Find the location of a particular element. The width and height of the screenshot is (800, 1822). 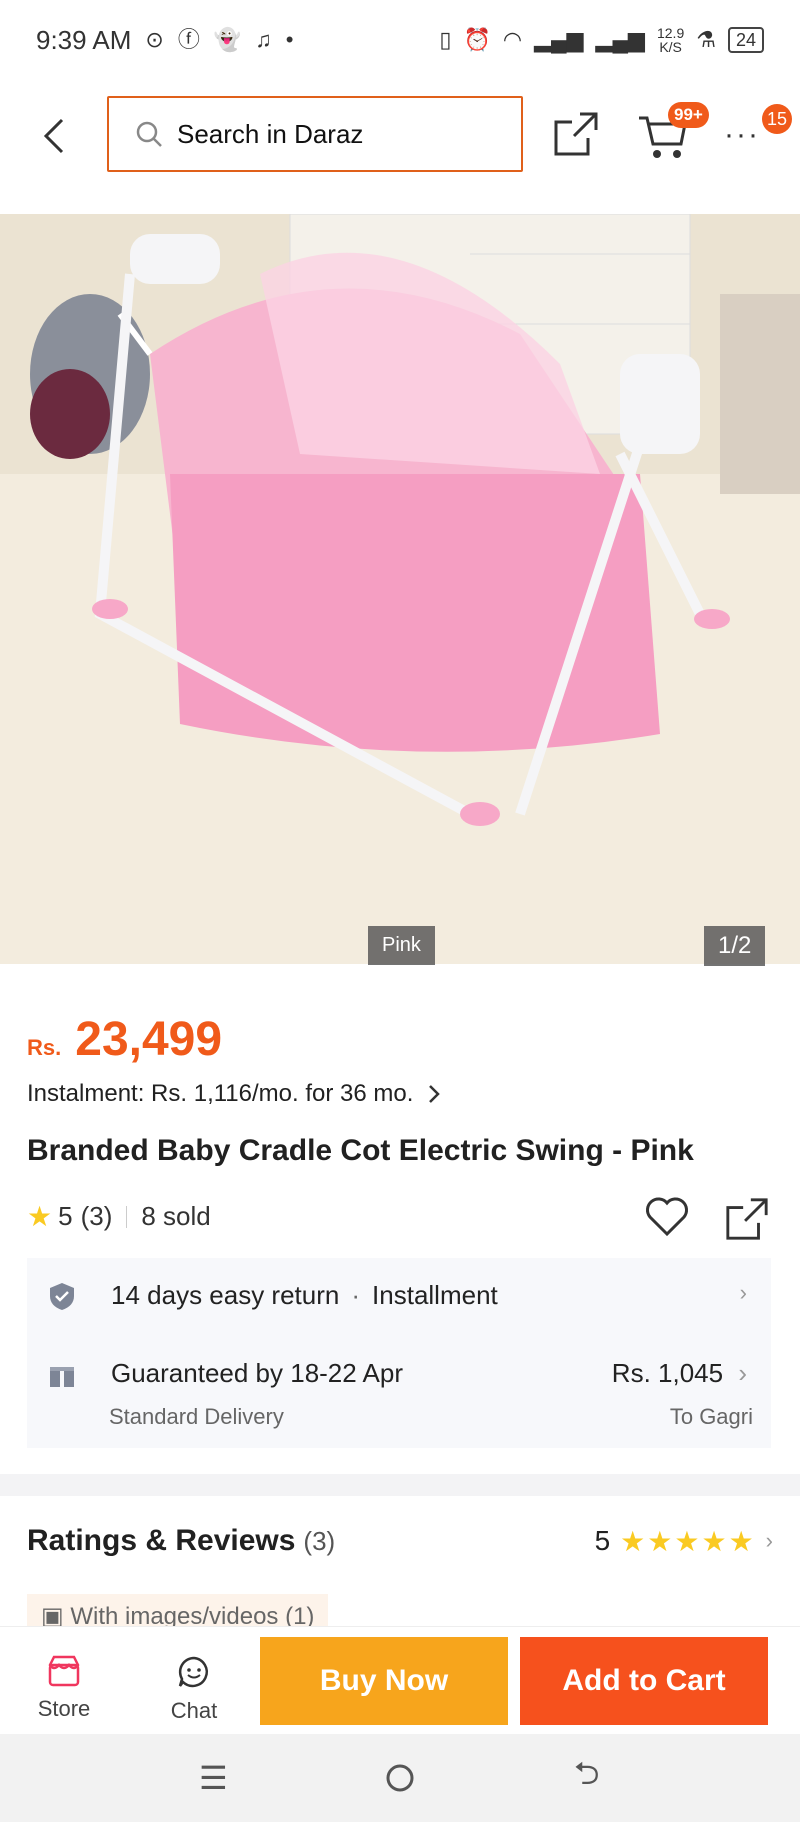

delivery-type: Standard Delivery is located at coordinates (196, 1416).